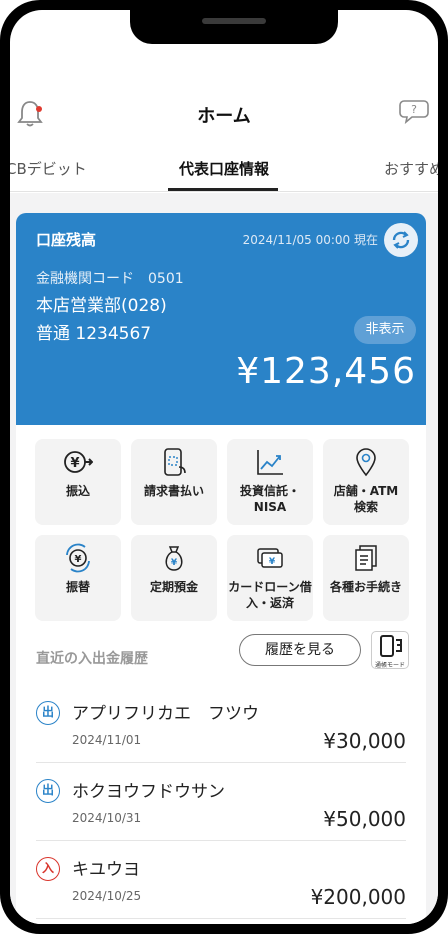 Image resolution: width=448 pixels, height=934 pixels. I want to click on transaction-name: キユウヨ, so click(106, 870).